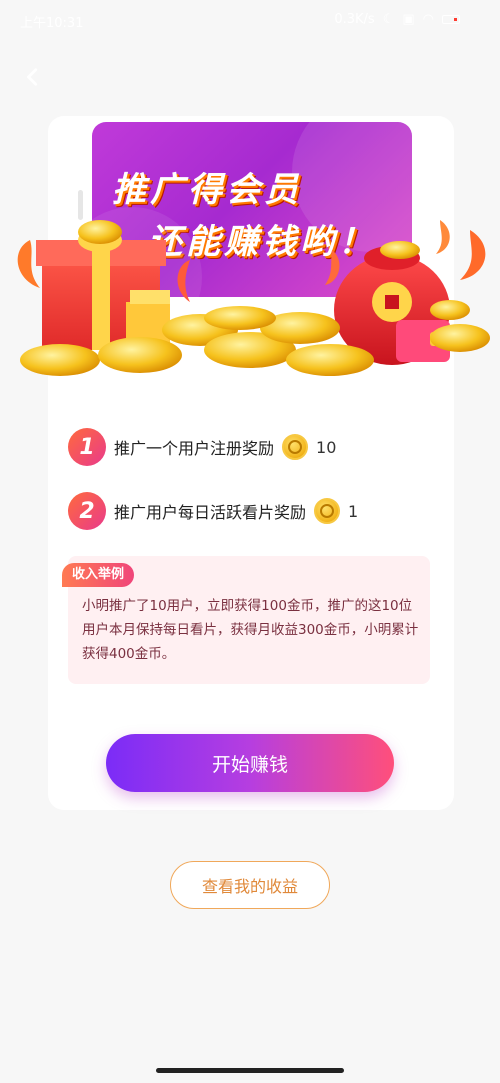 The image size is (500, 1083). What do you see at coordinates (250, 885) in the screenshot?
I see `view-my-earnings-button: 查看我的收益` at bounding box center [250, 885].